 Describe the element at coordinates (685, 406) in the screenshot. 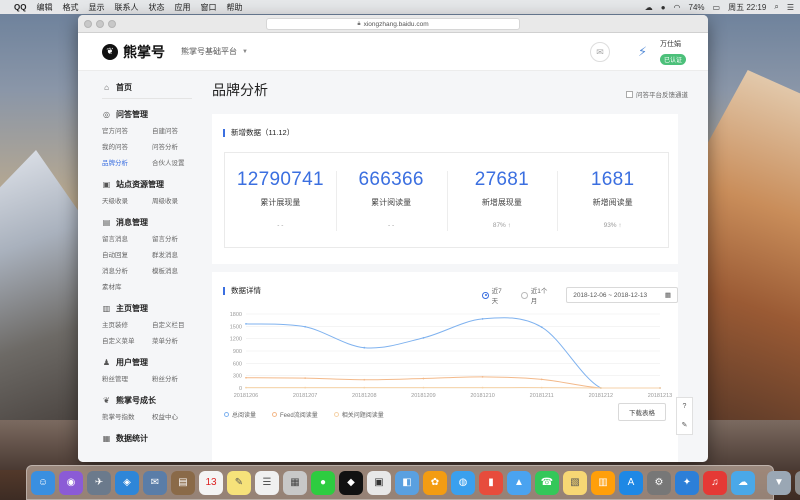

I see `help-icon: ?` at that location.